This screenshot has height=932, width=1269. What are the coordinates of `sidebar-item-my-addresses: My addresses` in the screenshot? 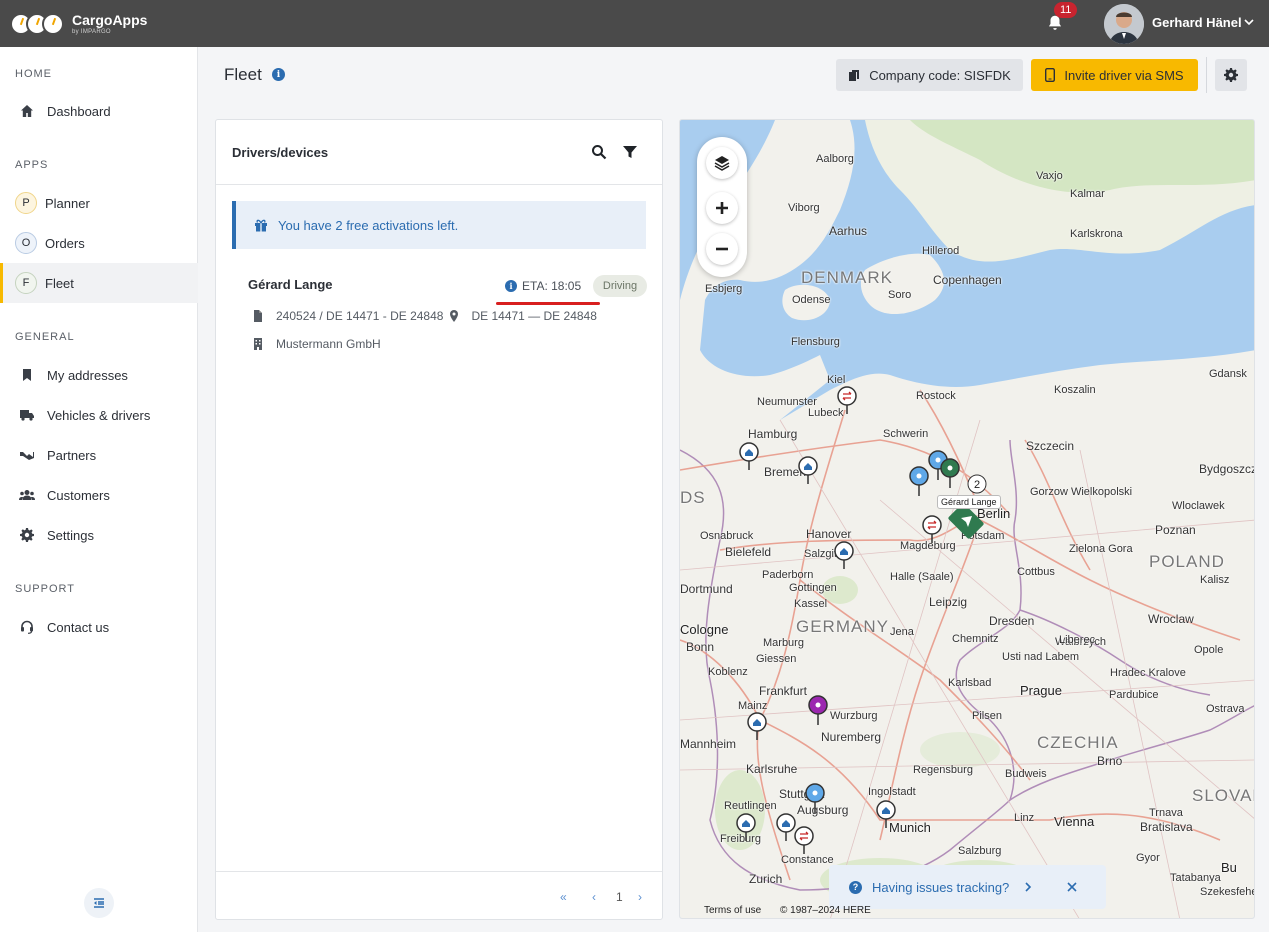 It's located at (99, 375).